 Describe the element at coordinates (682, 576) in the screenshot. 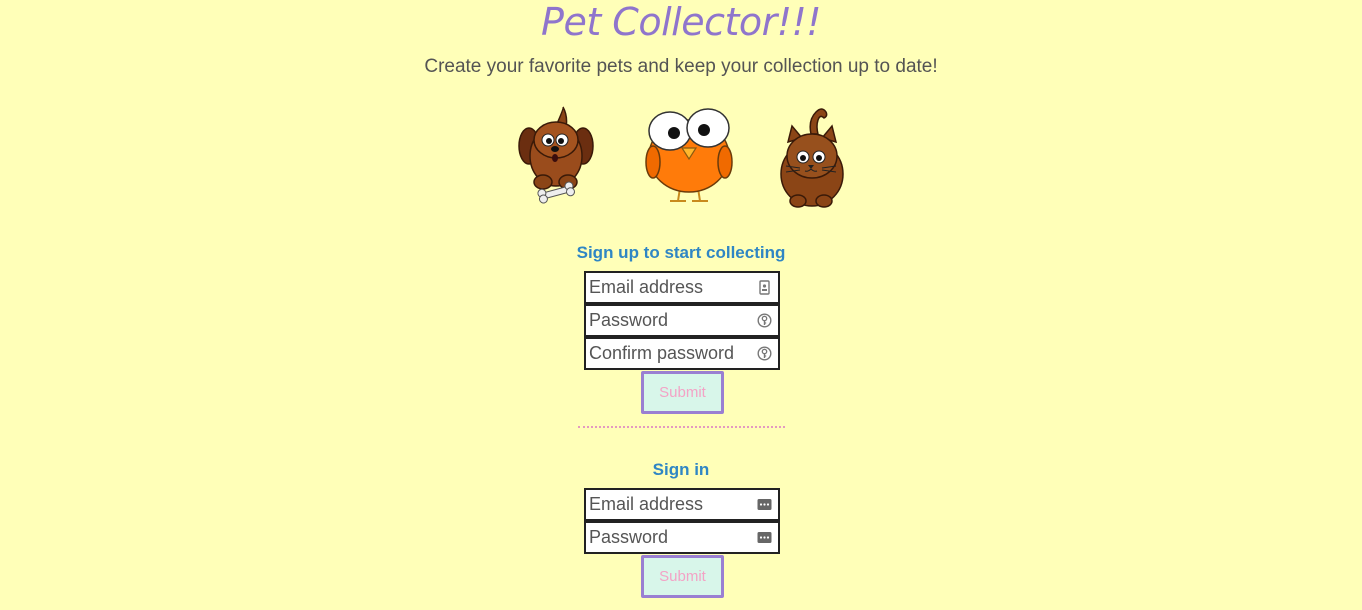

I see `signin-submit-button: Submit` at that location.